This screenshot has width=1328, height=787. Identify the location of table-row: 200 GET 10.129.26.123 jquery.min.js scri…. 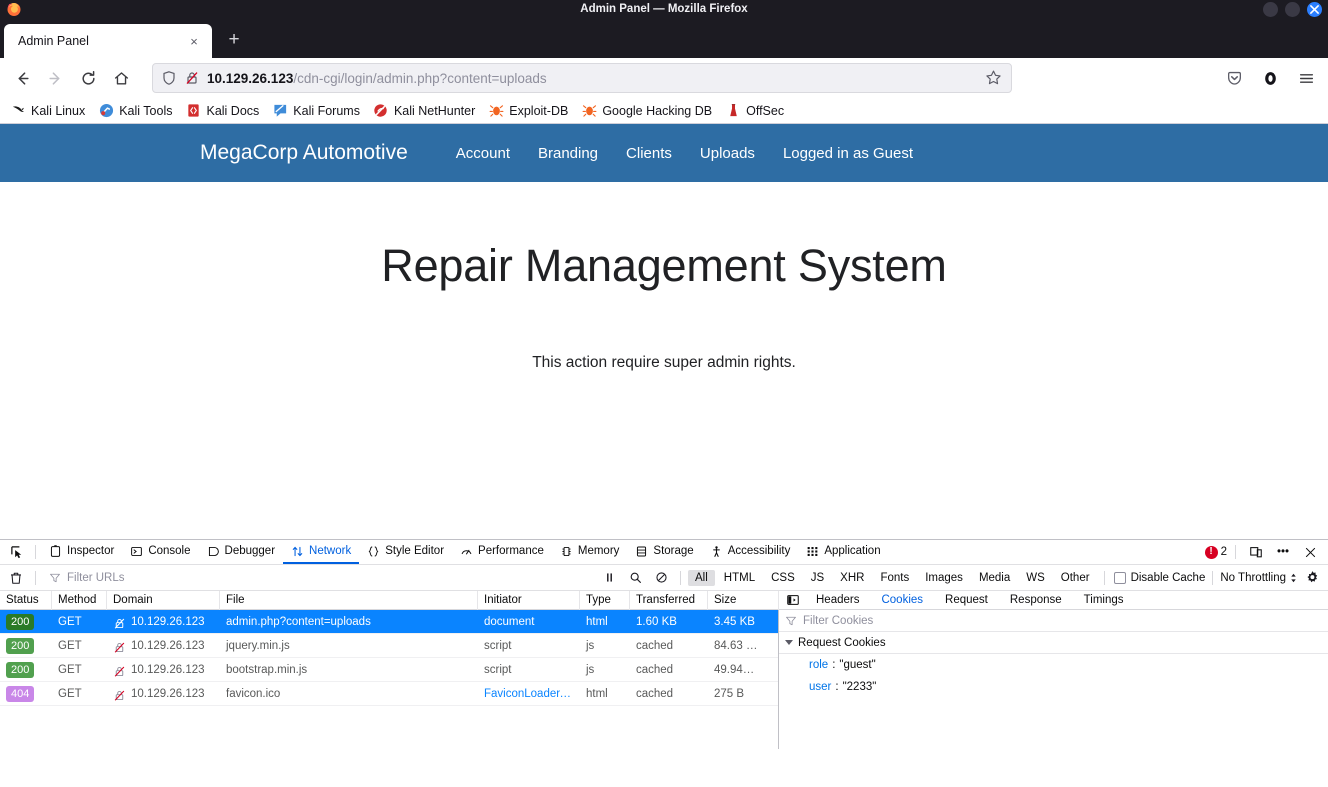
(389, 646).